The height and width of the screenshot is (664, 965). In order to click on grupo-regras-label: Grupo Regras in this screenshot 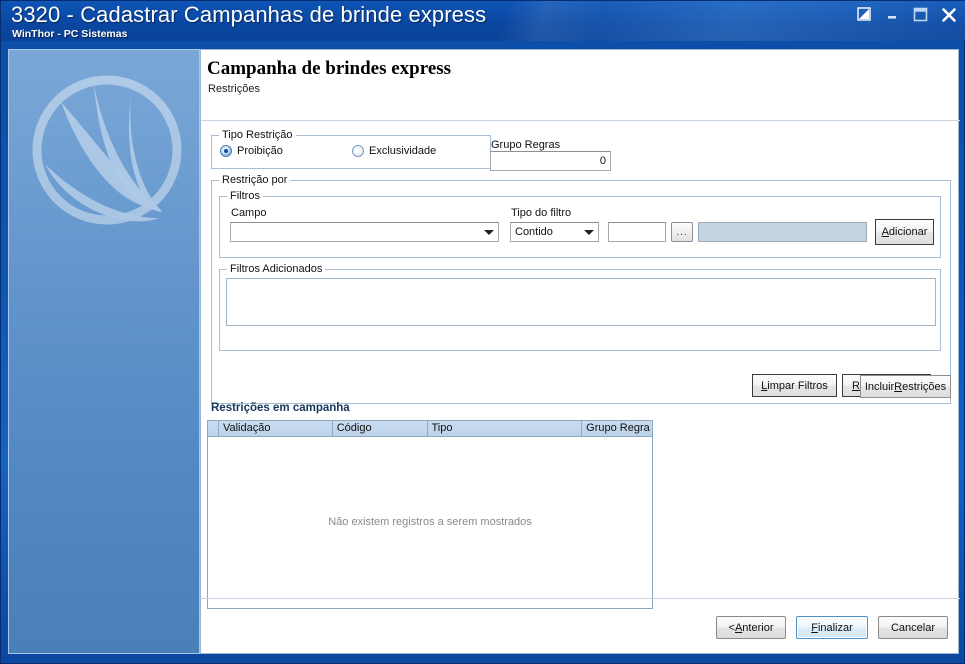, I will do `click(526, 145)`.